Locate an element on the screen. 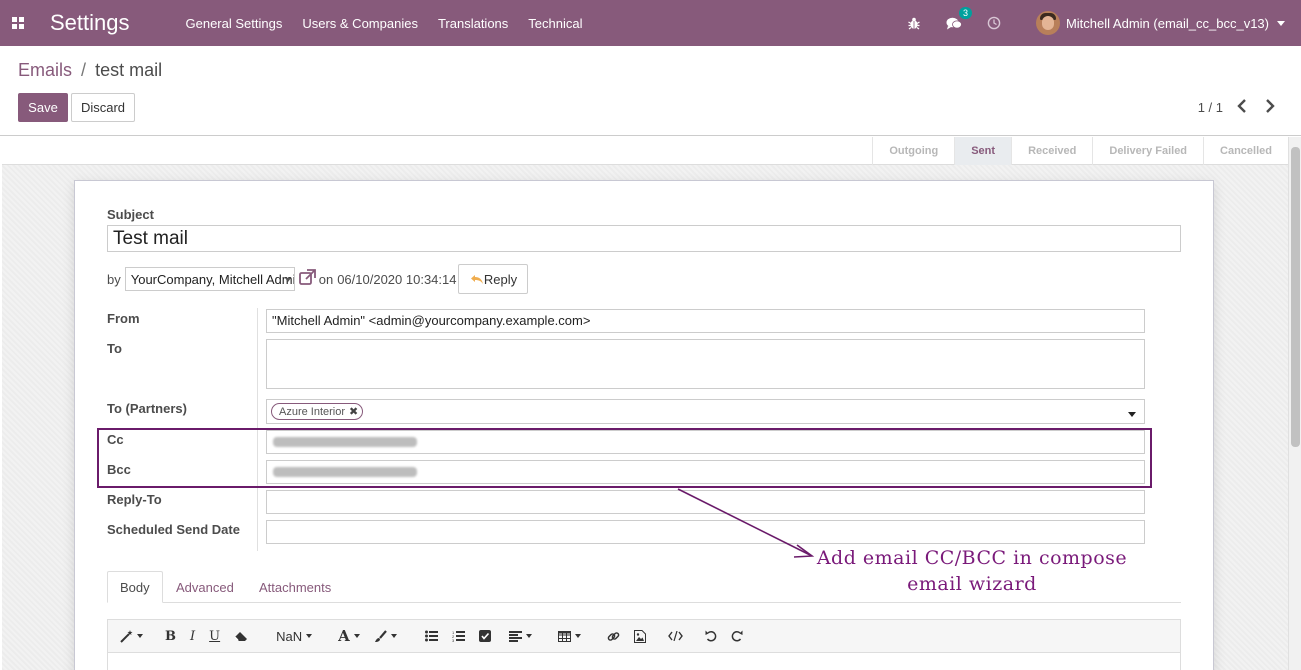  link-icon is located at coordinates (613, 636).